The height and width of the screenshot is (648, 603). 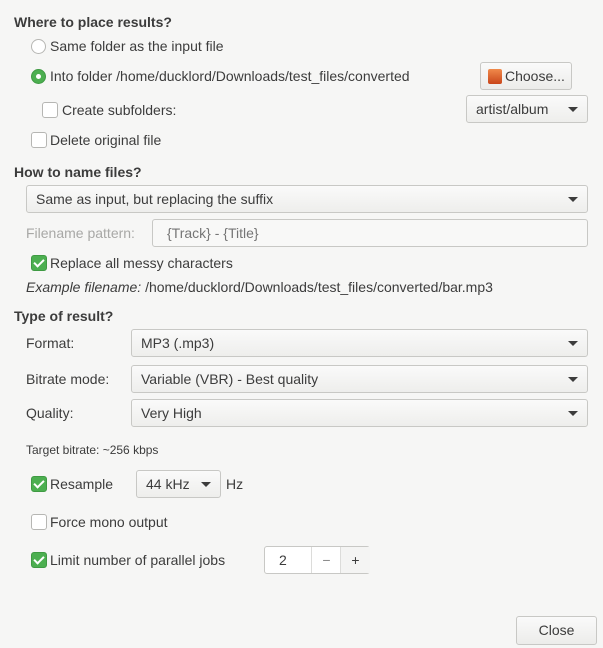 I want to click on force-mono-label: Force mono output, so click(x=109, y=522).